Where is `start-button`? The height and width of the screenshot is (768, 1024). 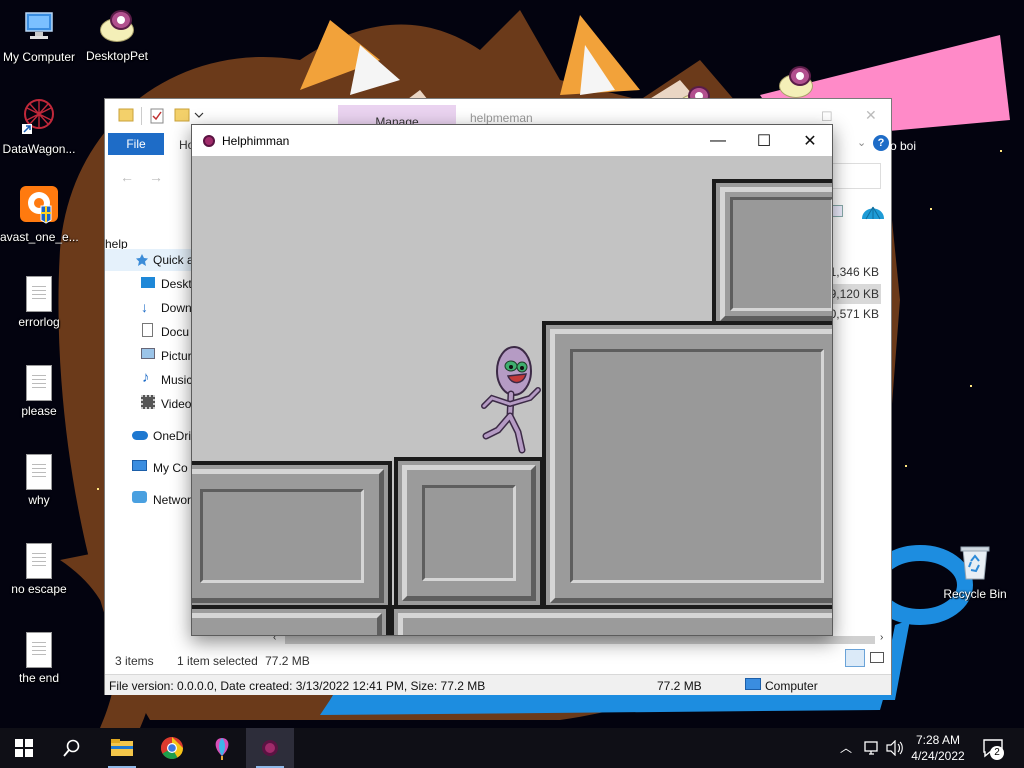 start-button is located at coordinates (24, 748).